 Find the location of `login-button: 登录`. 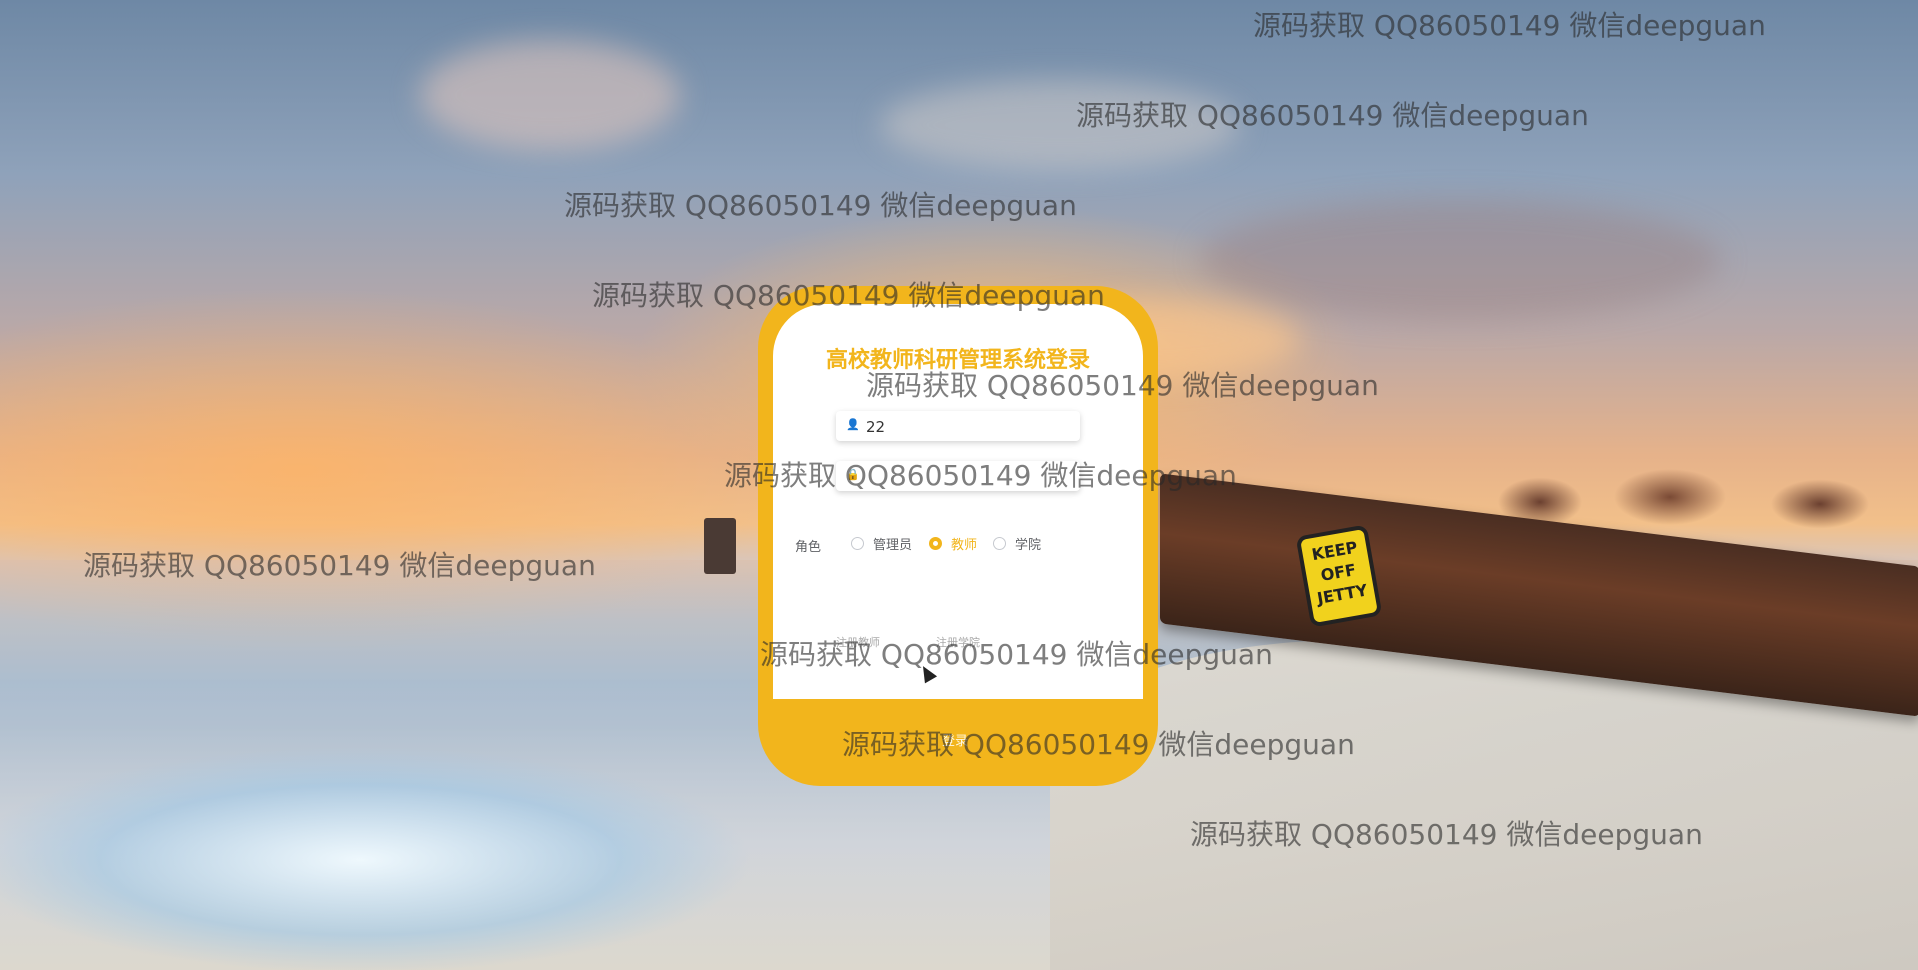

login-button: 登录 is located at coordinates (955, 739).